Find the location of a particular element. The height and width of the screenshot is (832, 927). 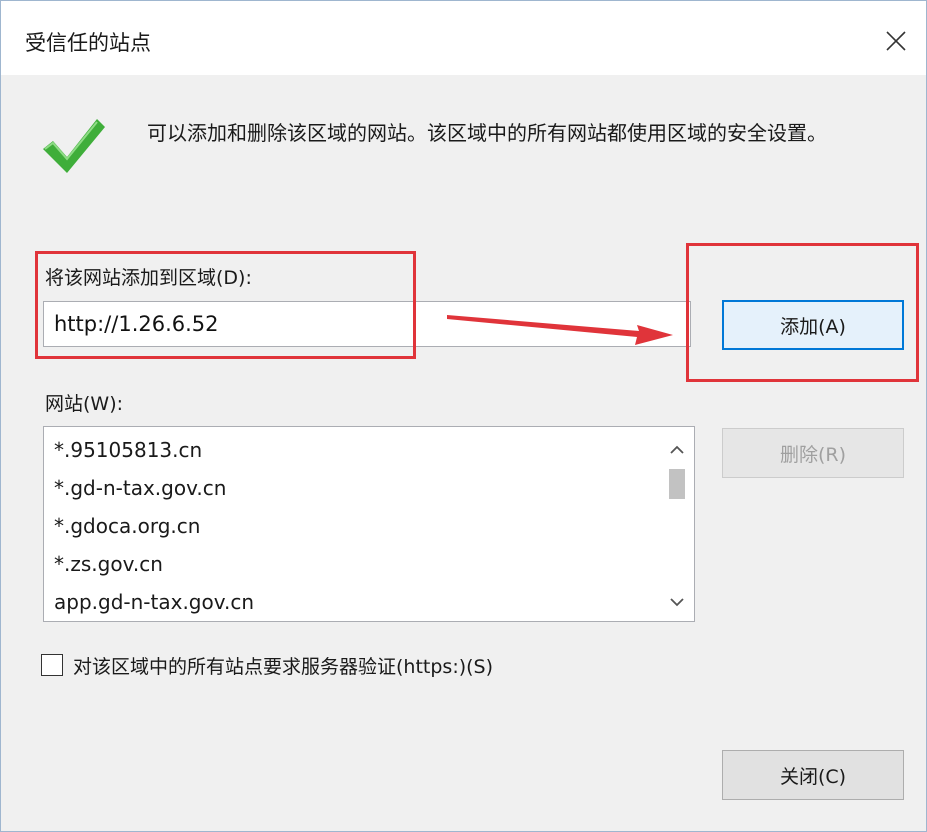

annotation-box-add-button is located at coordinates (802, 312).